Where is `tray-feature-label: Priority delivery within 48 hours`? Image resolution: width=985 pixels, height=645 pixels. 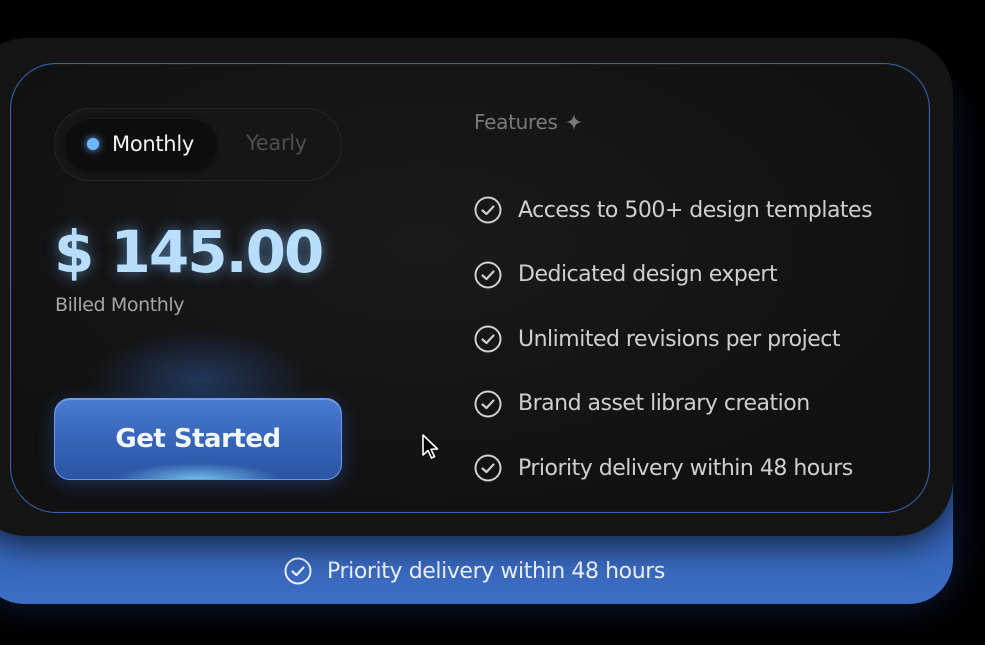 tray-feature-label: Priority delivery within 48 hours is located at coordinates (496, 571).